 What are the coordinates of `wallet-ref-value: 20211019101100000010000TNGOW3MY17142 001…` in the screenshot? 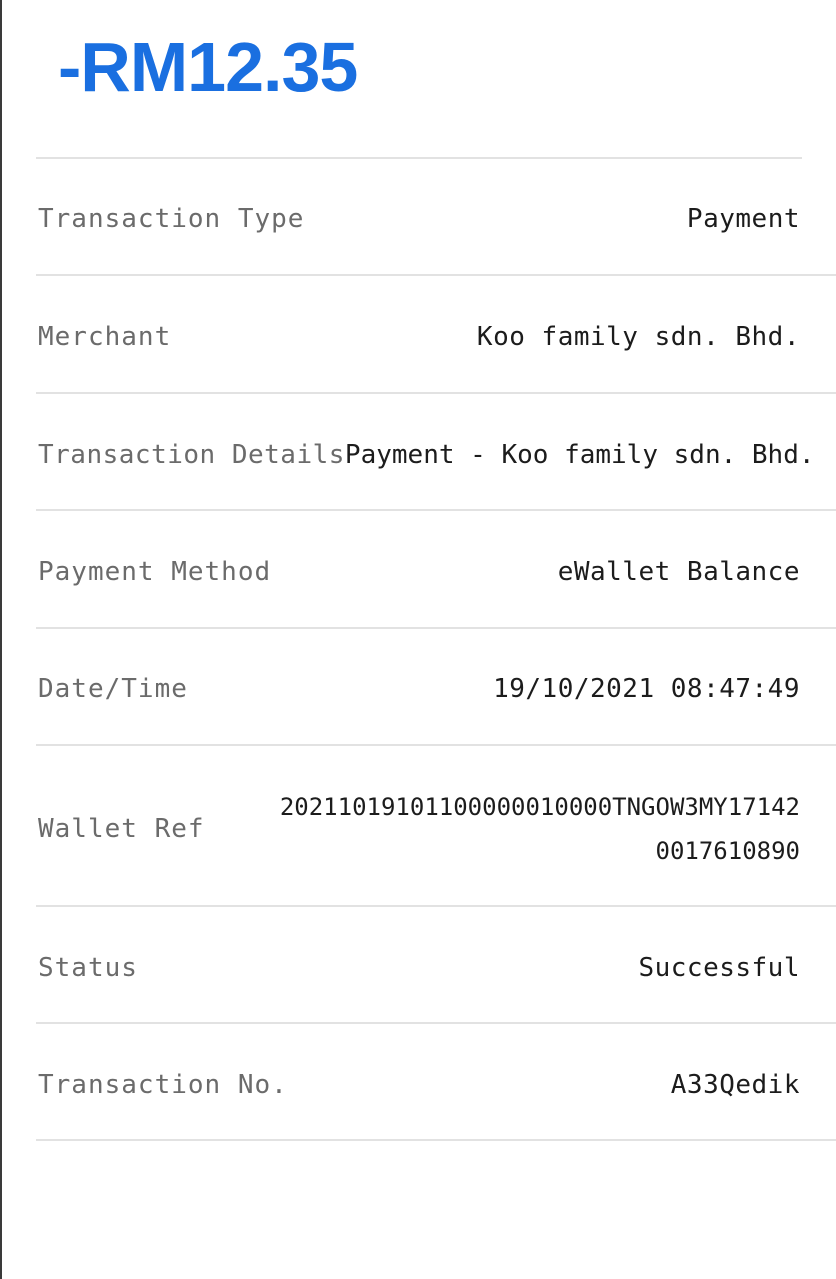 It's located at (540, 829).